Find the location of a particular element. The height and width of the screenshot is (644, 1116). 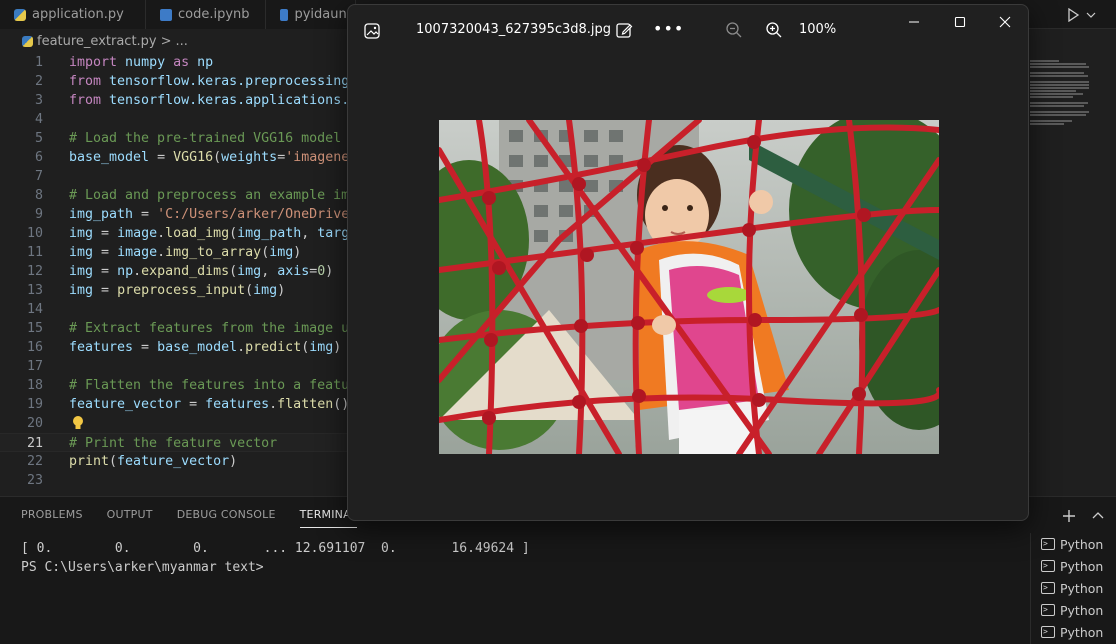

line-number: 23 is located at coordinates (34, 480).